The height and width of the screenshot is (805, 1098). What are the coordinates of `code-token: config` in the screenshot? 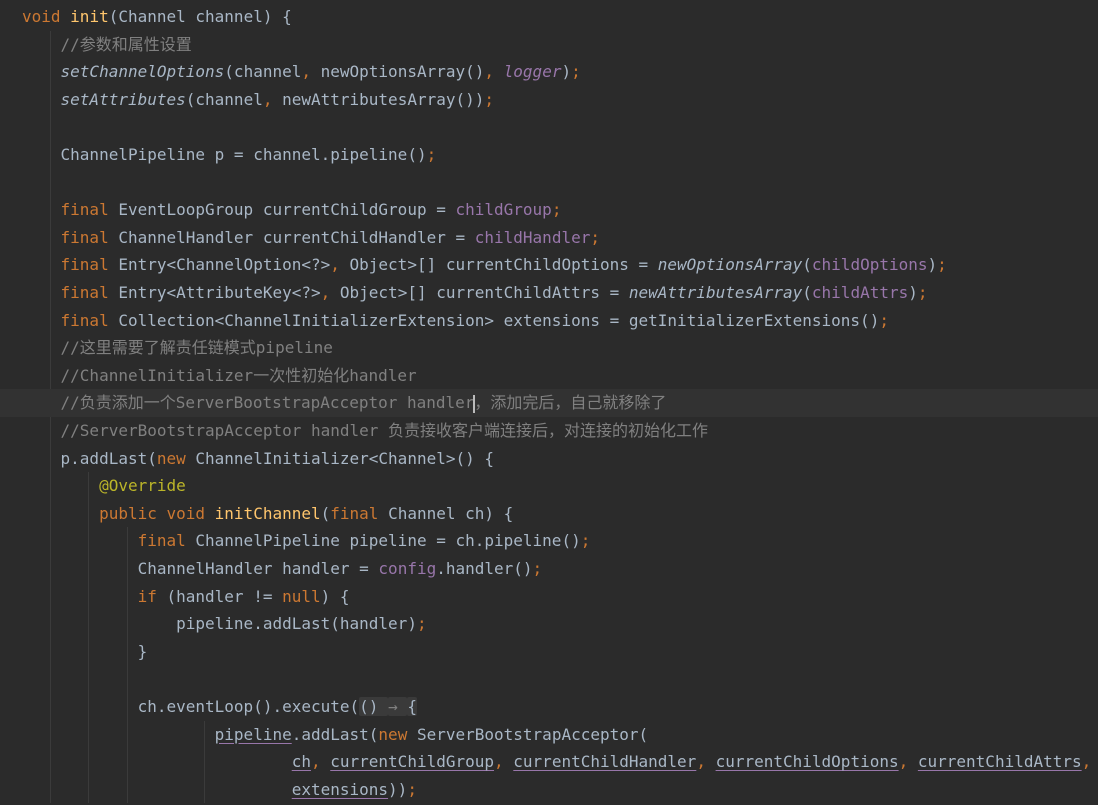 It's located at (407, 568).